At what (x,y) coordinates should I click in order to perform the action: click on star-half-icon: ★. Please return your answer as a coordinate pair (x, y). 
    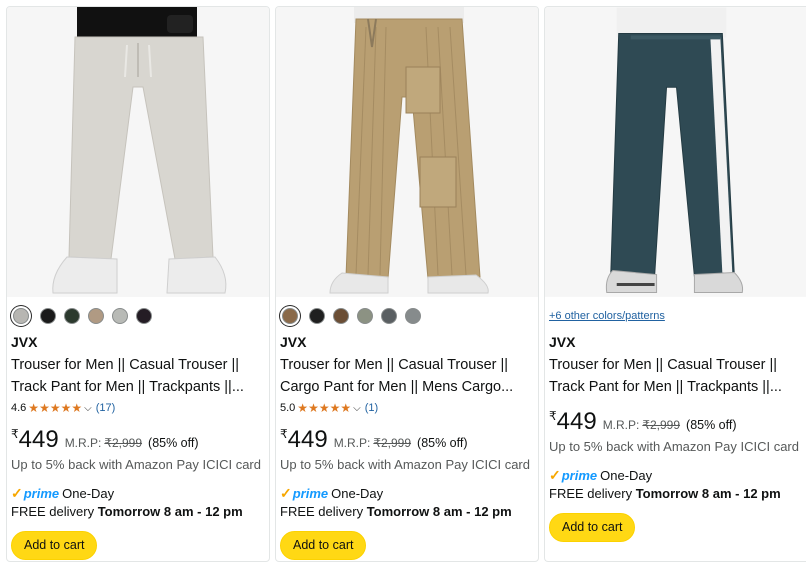
    Looking at the image, I should click on (77, 408).